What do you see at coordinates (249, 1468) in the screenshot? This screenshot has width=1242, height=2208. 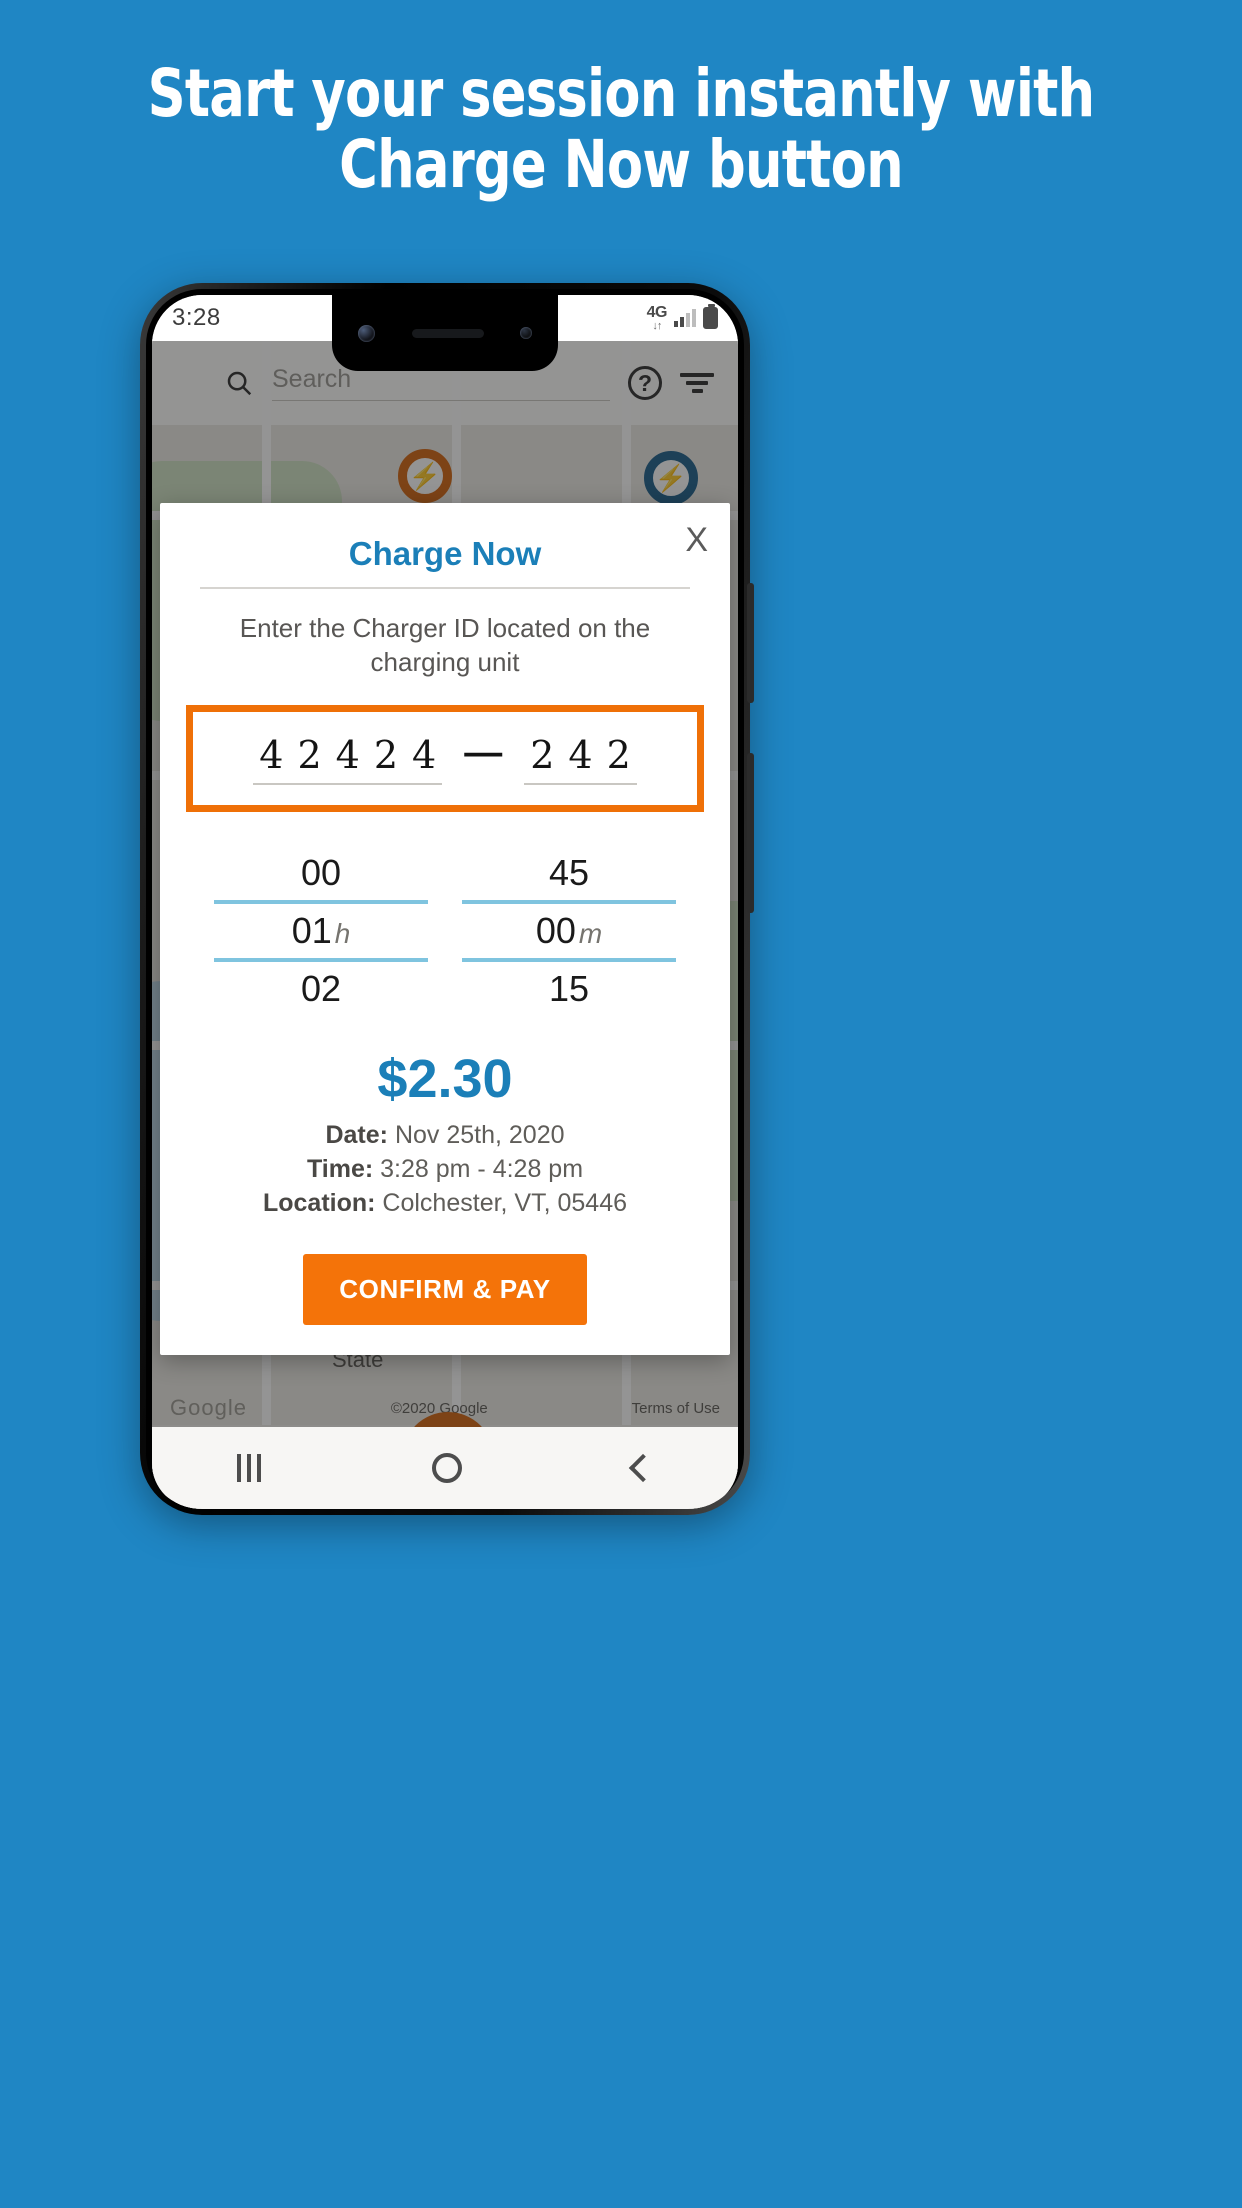 I see `recents-icon` at bounding box center [249, 1468].